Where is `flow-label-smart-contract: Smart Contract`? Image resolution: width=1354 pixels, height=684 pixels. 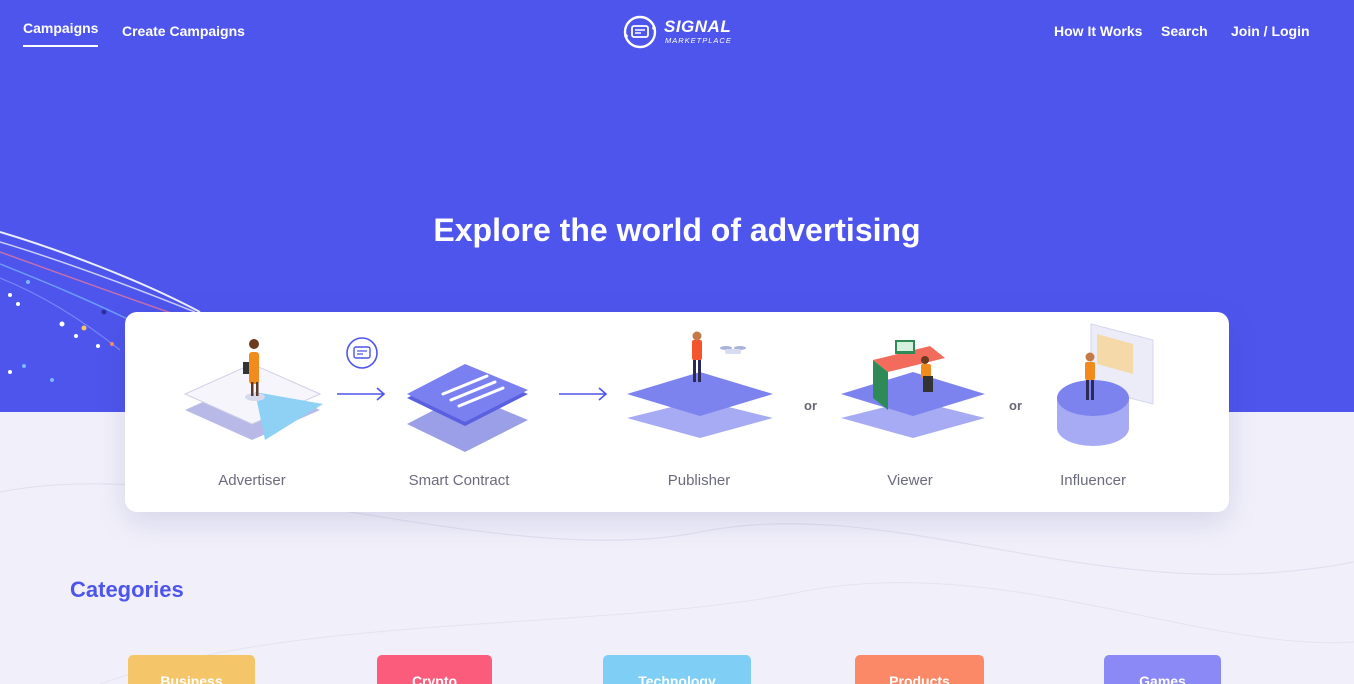 flow-label-smart-contract: Smart Contract is located at coordinates (459, 480).